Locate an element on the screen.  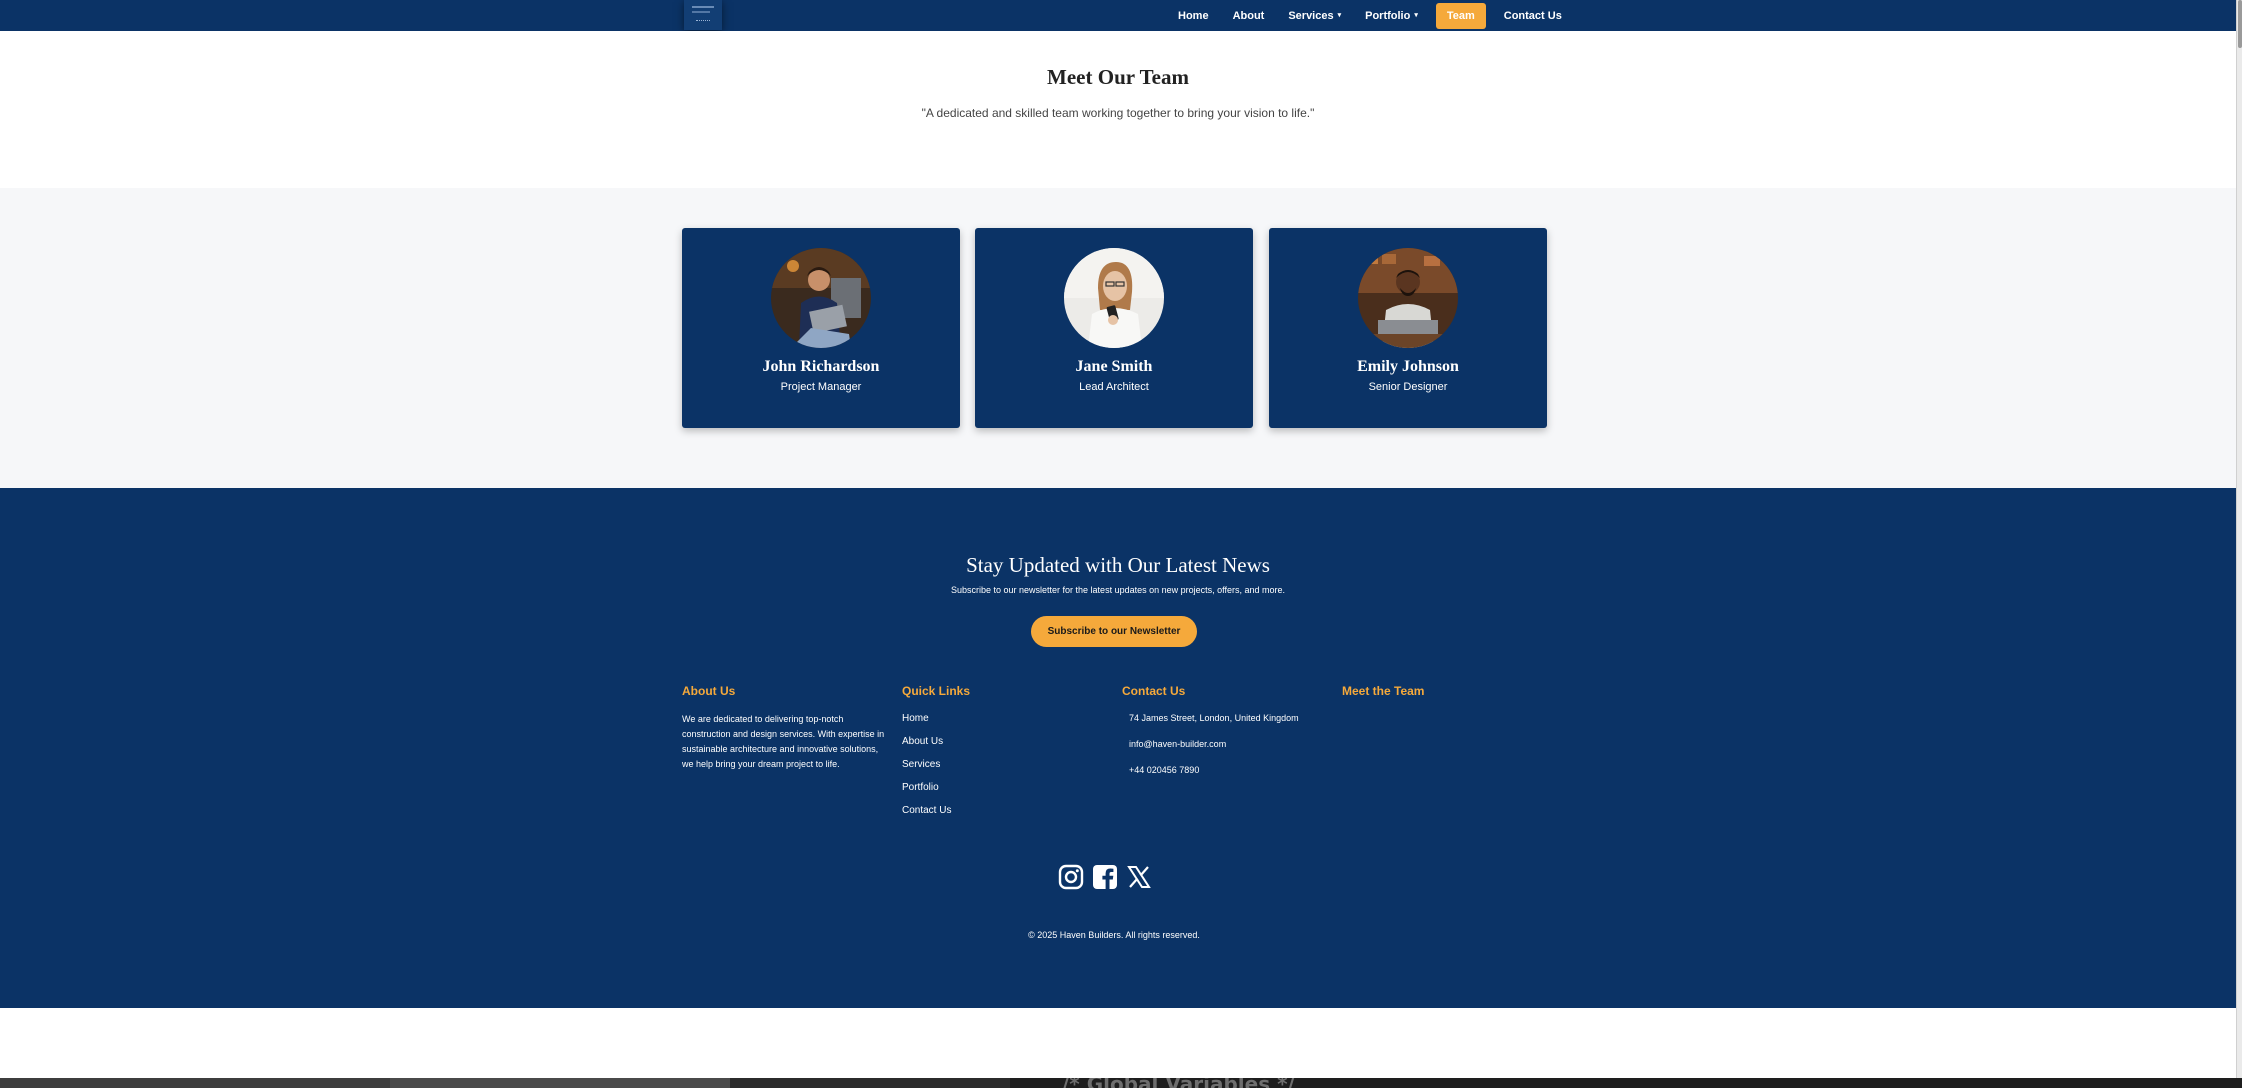
footer-contact-heading: Contact Us is located at coordinates (1154, 691).